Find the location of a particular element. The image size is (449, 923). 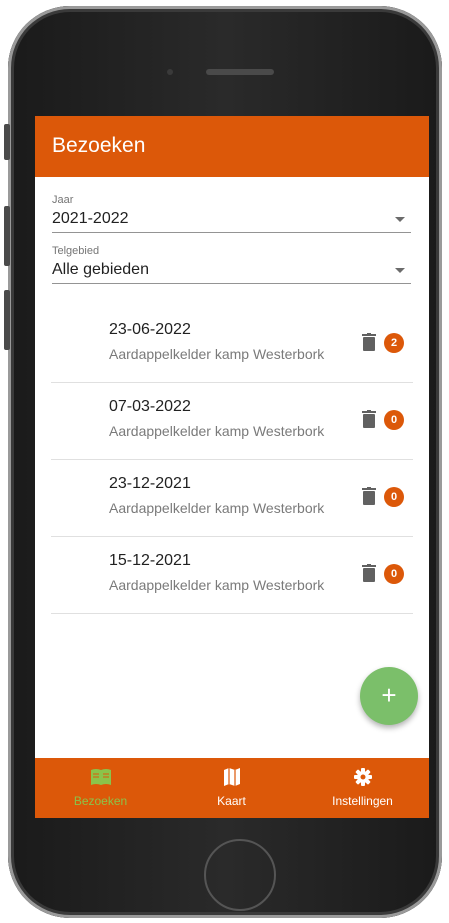

volume-up-button is located at coordinates (7, 236).